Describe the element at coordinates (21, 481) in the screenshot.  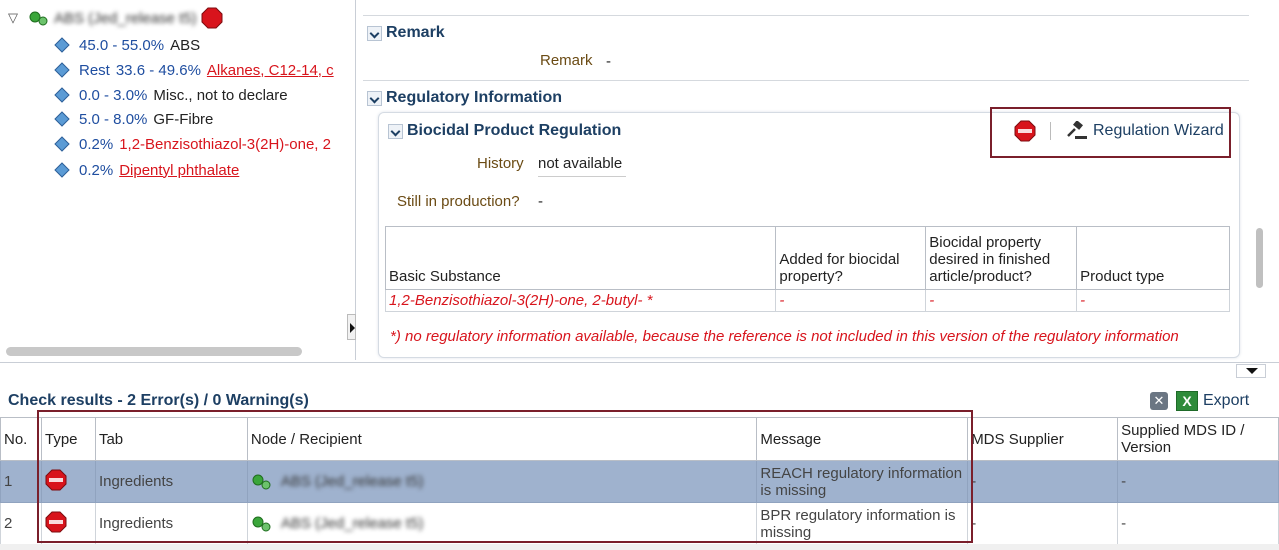
I see `row-number: 1` at that location.